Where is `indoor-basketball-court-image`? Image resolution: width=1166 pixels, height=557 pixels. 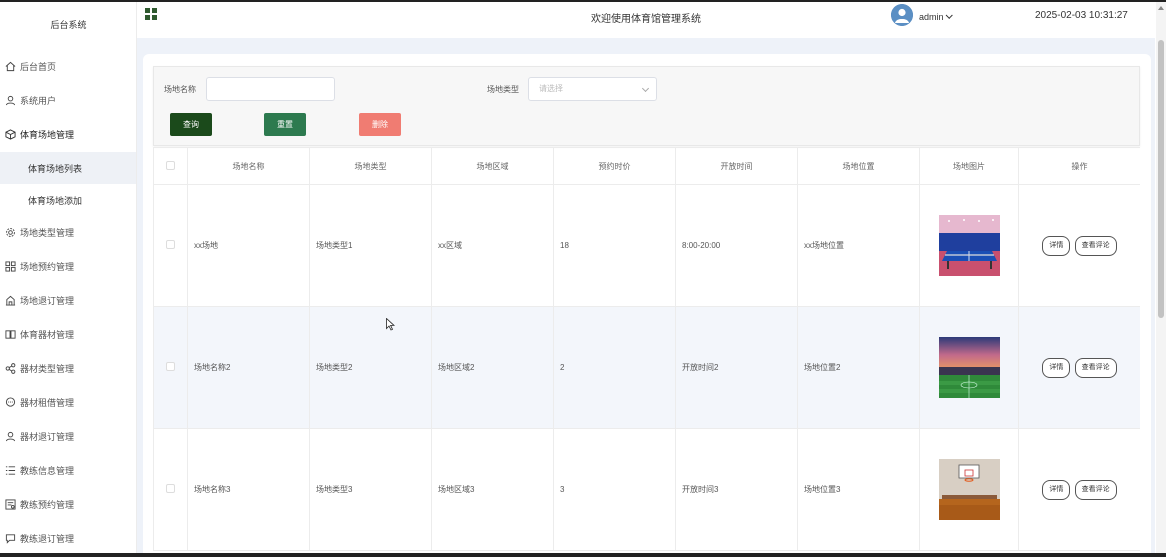 indoor-basketball-court-image is located at coordinates (969, 489).